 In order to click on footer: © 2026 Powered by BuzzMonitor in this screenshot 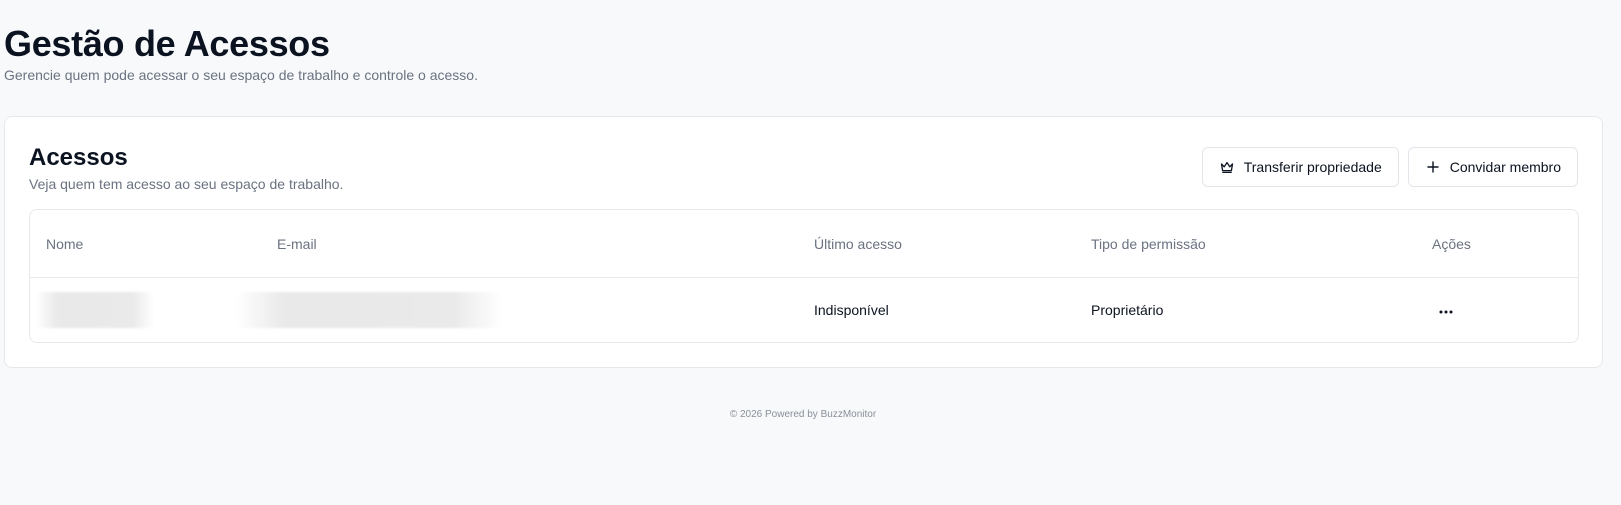, I will do `click(803, 414)`.